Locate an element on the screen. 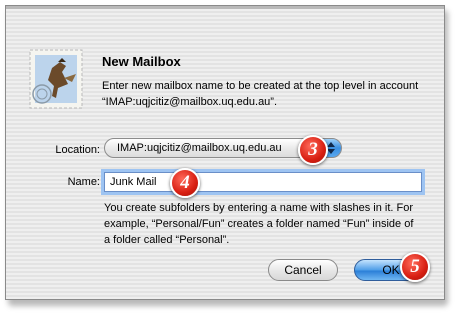 The width and height of the screenshot is (456, 315). step-4-badge: 4 is located at coordinates (185, 183).